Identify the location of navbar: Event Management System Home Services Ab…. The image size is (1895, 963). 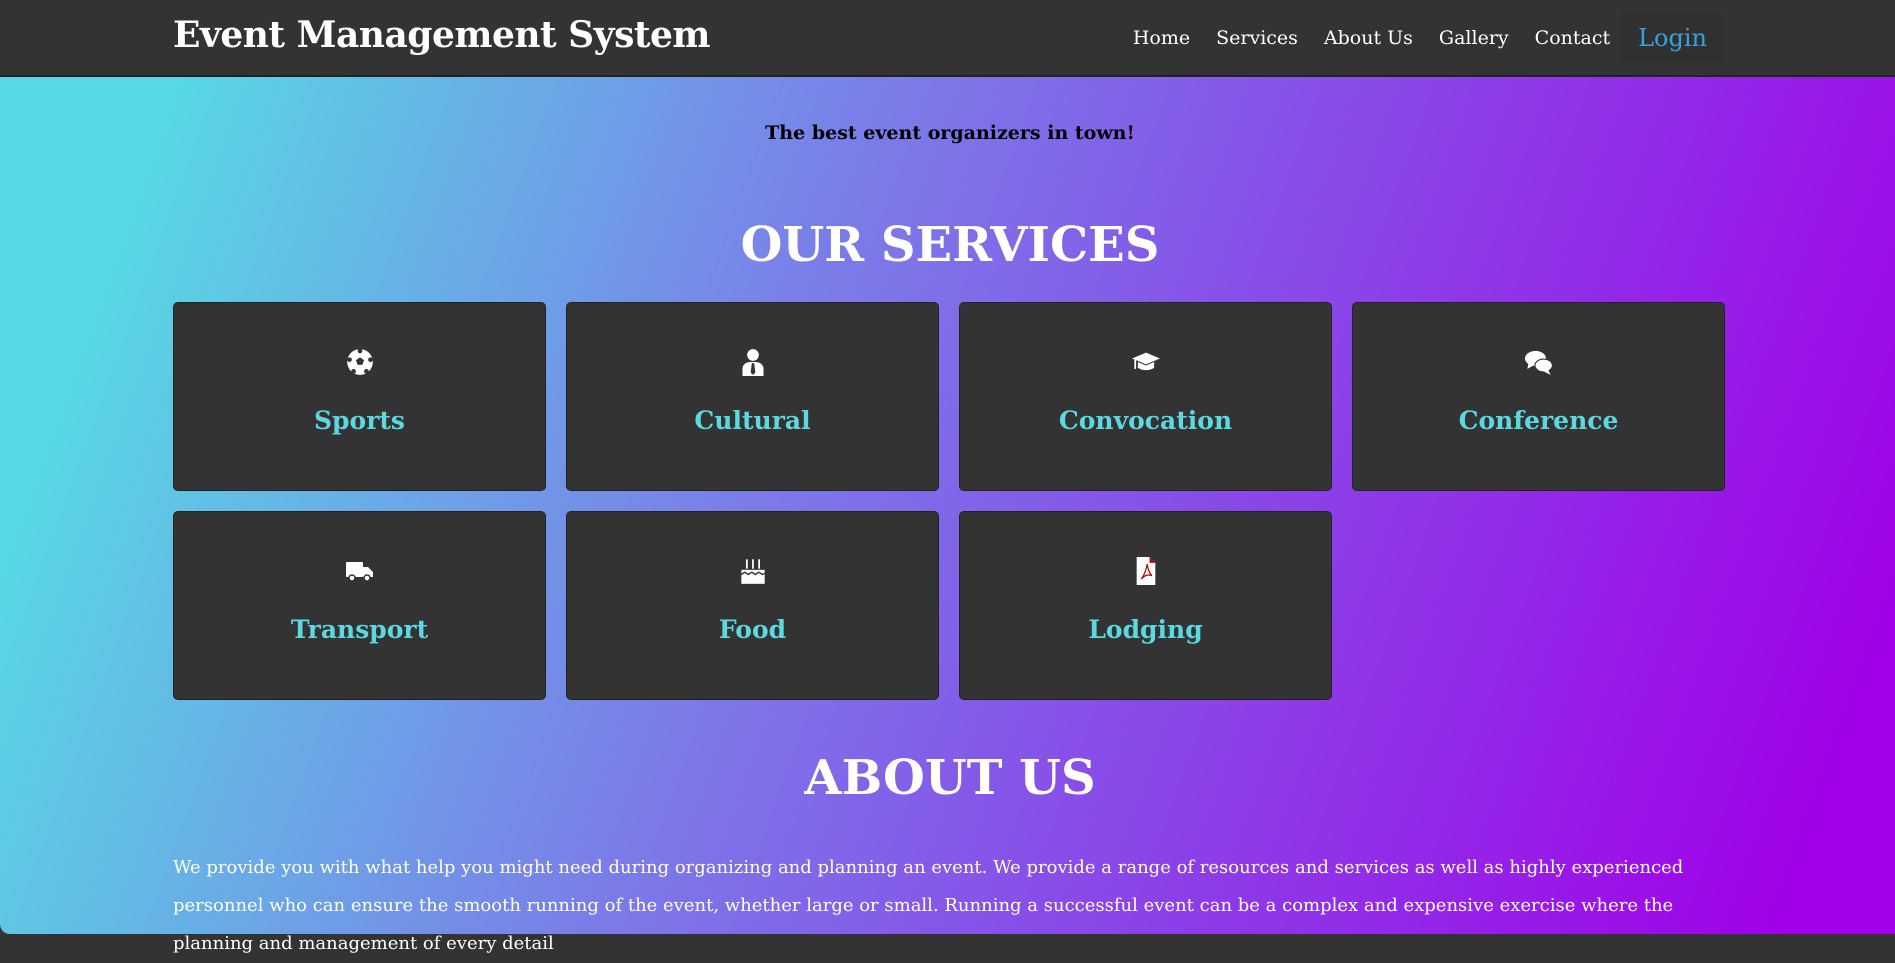
(947, 38).